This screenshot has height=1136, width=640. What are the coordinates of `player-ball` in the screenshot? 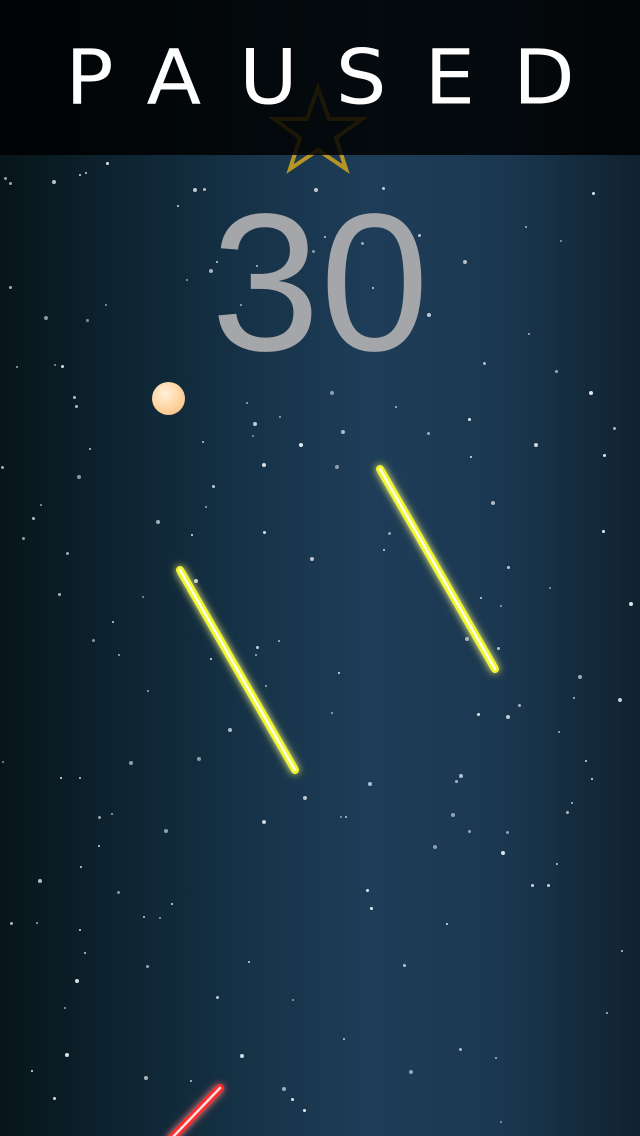 It's located at (168, 398).